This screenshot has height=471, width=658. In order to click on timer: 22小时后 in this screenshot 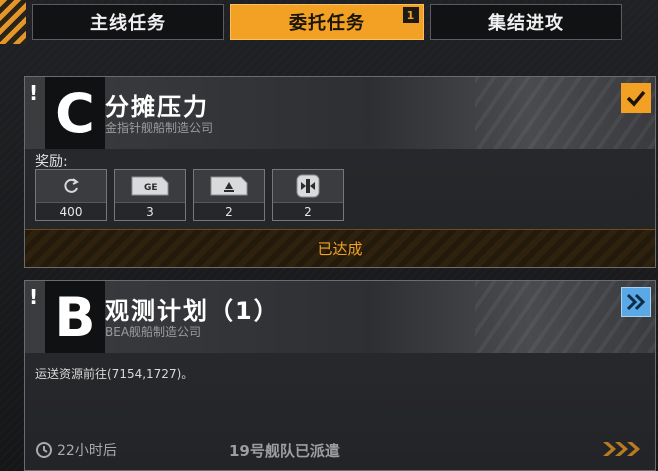, I will do `click(76, 450)`.